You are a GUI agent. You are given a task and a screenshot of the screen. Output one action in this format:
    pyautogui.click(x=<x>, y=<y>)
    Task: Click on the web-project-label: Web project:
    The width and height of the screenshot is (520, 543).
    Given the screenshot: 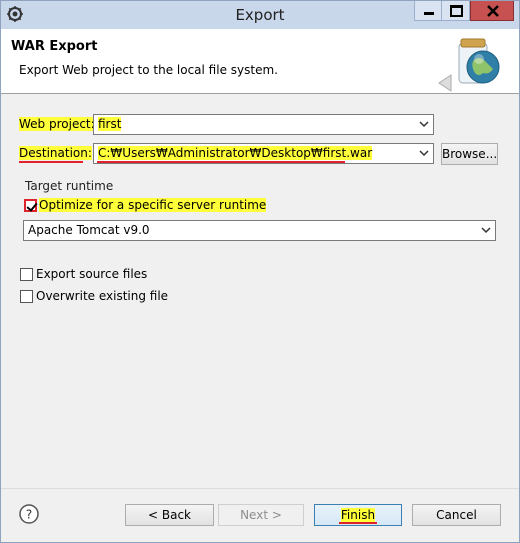 What is the action you would take?
    pyautogui.click(x=57, y=124)
    